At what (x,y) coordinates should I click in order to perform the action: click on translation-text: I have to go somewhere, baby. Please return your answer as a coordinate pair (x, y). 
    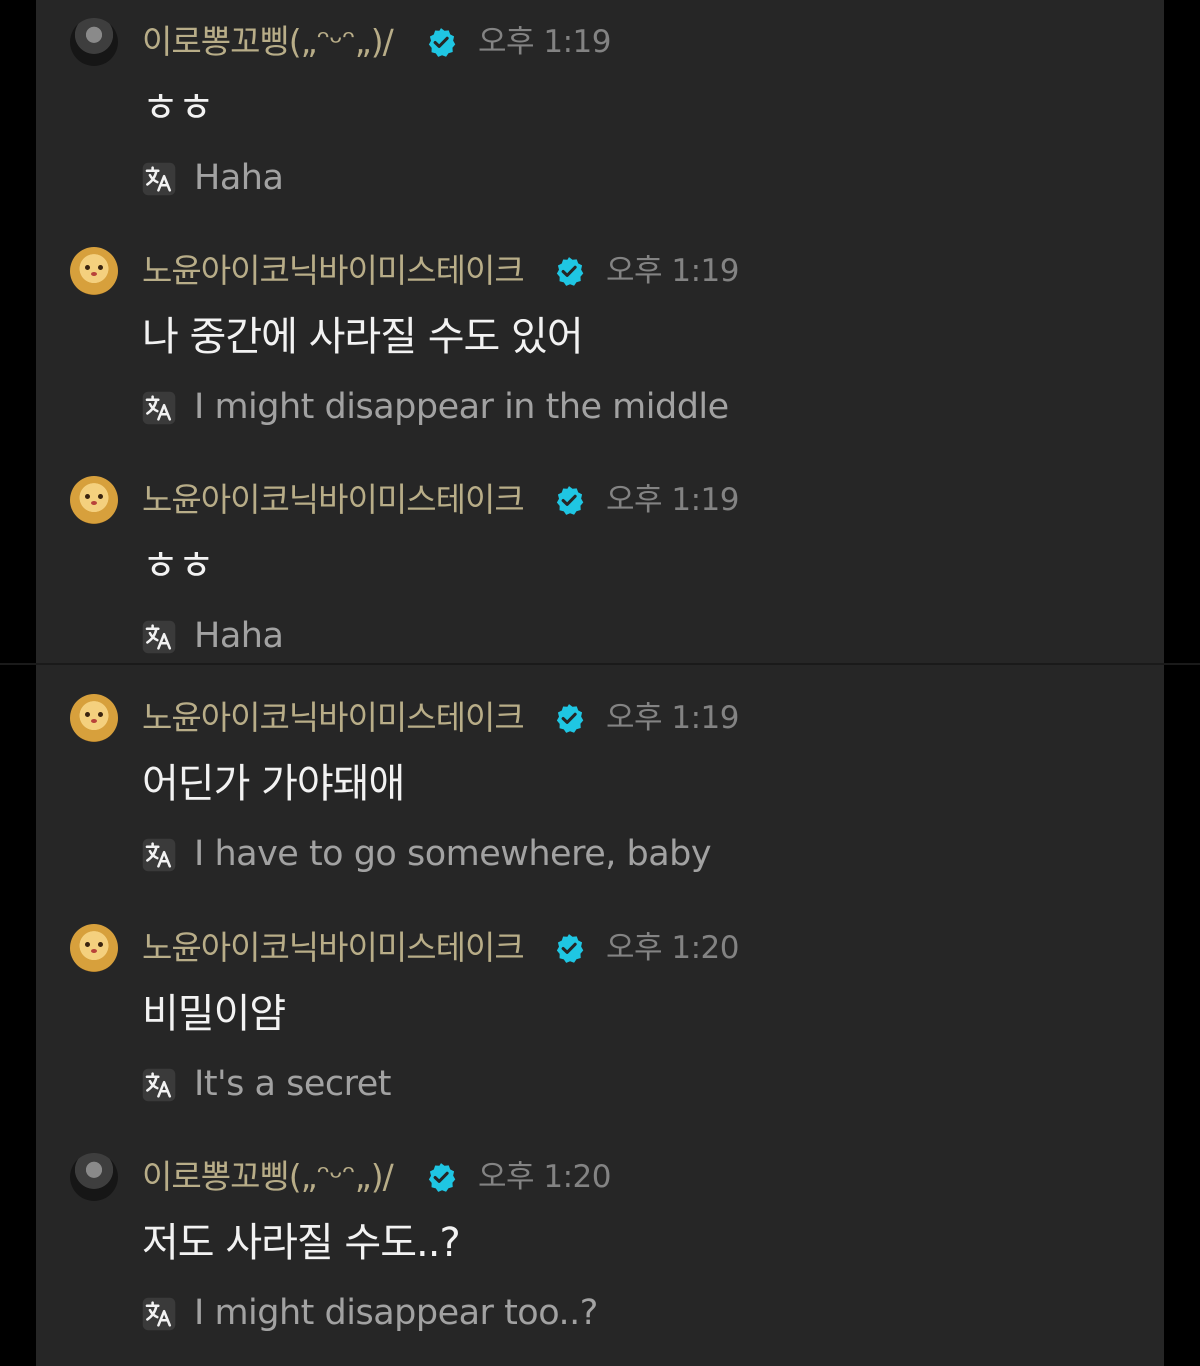
    Looking at the image, I should click on (453, 854).